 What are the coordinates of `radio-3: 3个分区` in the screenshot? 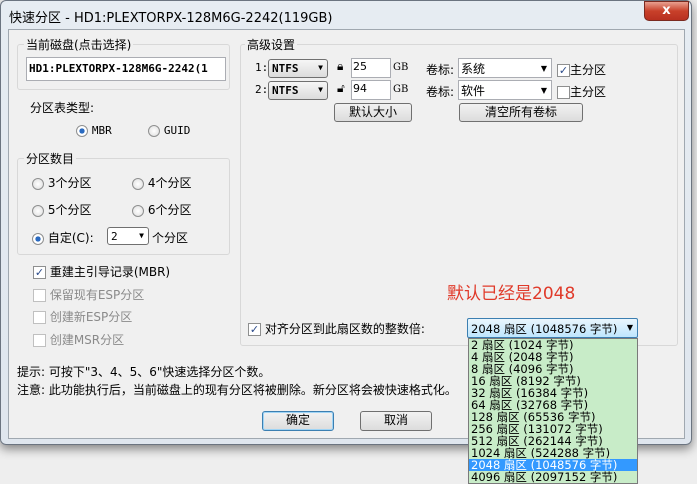 It's located at (61, 182).